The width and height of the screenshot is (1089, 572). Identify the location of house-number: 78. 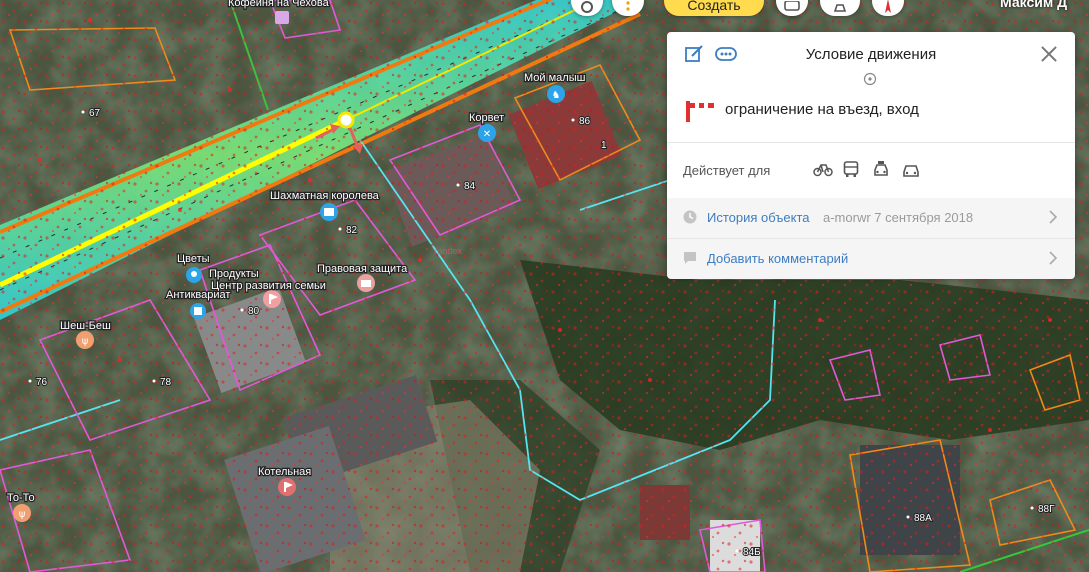
(166, 382).